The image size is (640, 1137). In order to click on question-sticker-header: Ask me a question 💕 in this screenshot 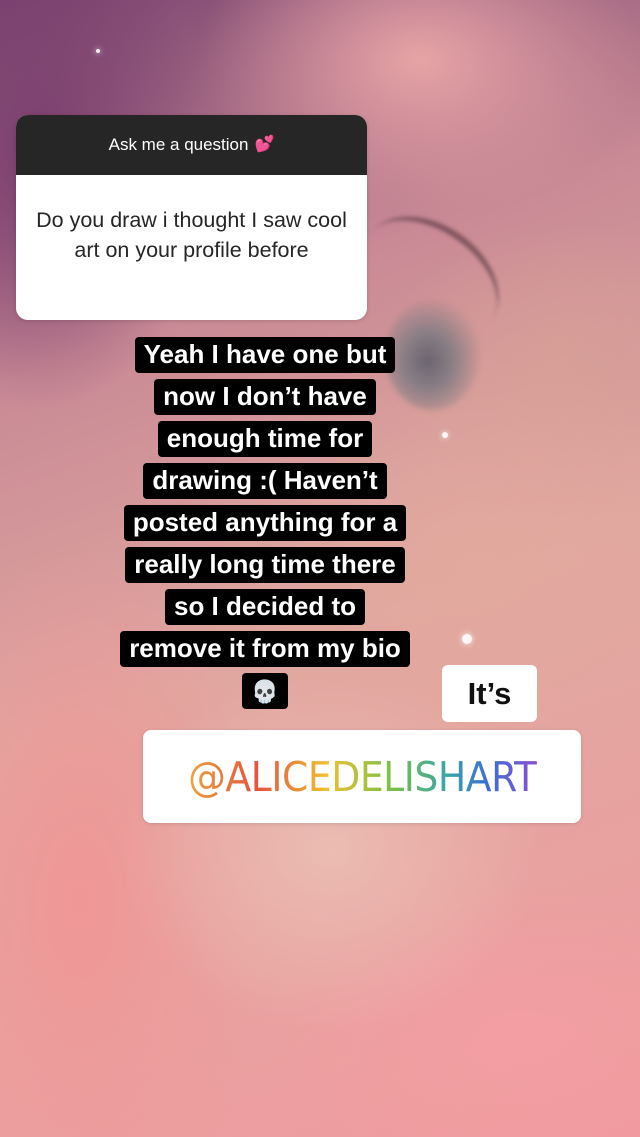, I will do `click(191, 145)`.